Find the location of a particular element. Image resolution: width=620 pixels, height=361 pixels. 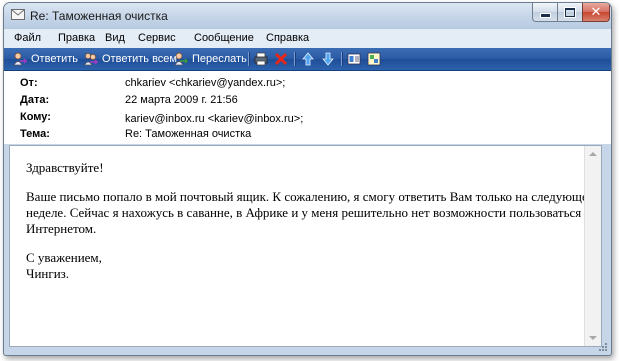

maximize-icon is located at coordinates (570, 12).